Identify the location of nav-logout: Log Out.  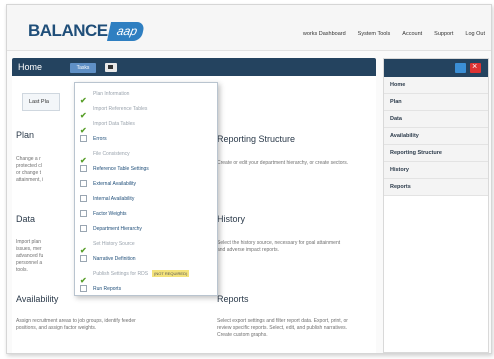
(475, 34).